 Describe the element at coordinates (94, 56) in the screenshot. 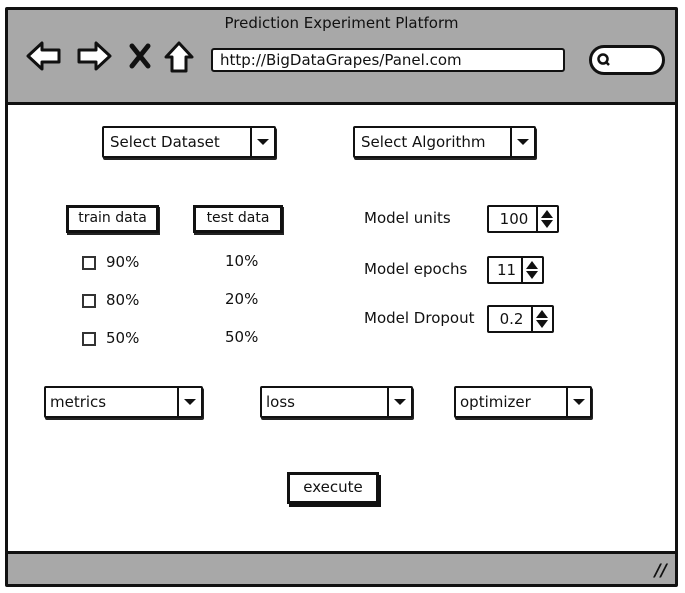

I see `forward-arrow-icon` at that location.